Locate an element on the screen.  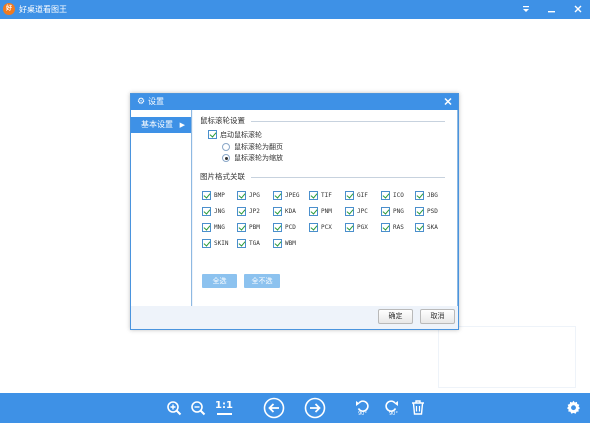
wheel-page-label: 鼠标滚轮为翻页 is located at coordinates (258, 147).